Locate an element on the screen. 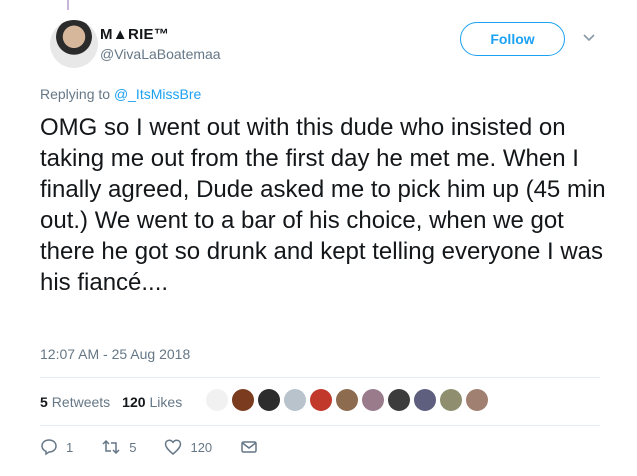 The image size is (637, 476). retweet-icon is located at coordinates (111, 447).